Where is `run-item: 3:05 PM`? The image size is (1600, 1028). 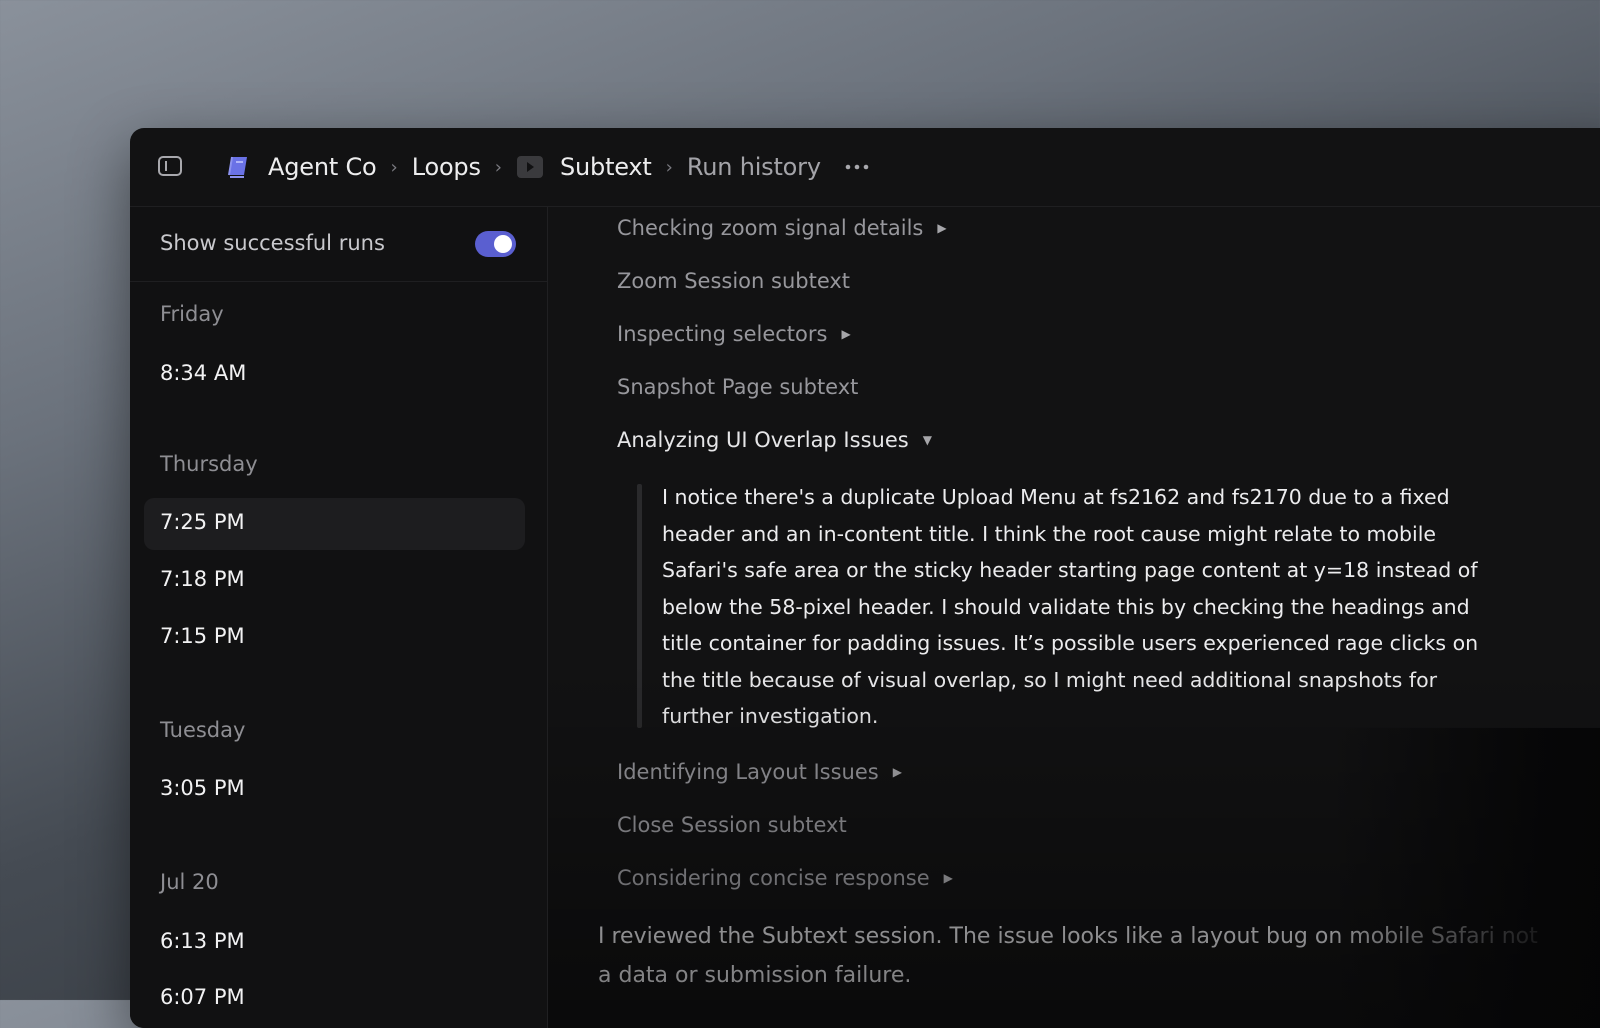
run-item: 3:05 PM is located at coordinates (334, 790).